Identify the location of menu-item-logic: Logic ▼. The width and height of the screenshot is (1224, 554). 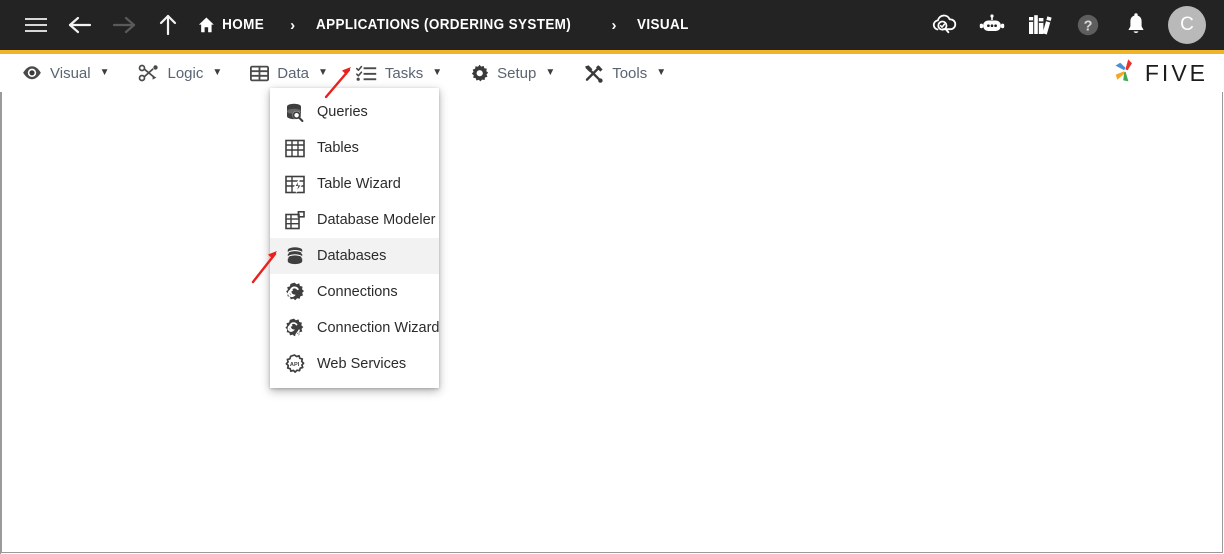
(180, 73).